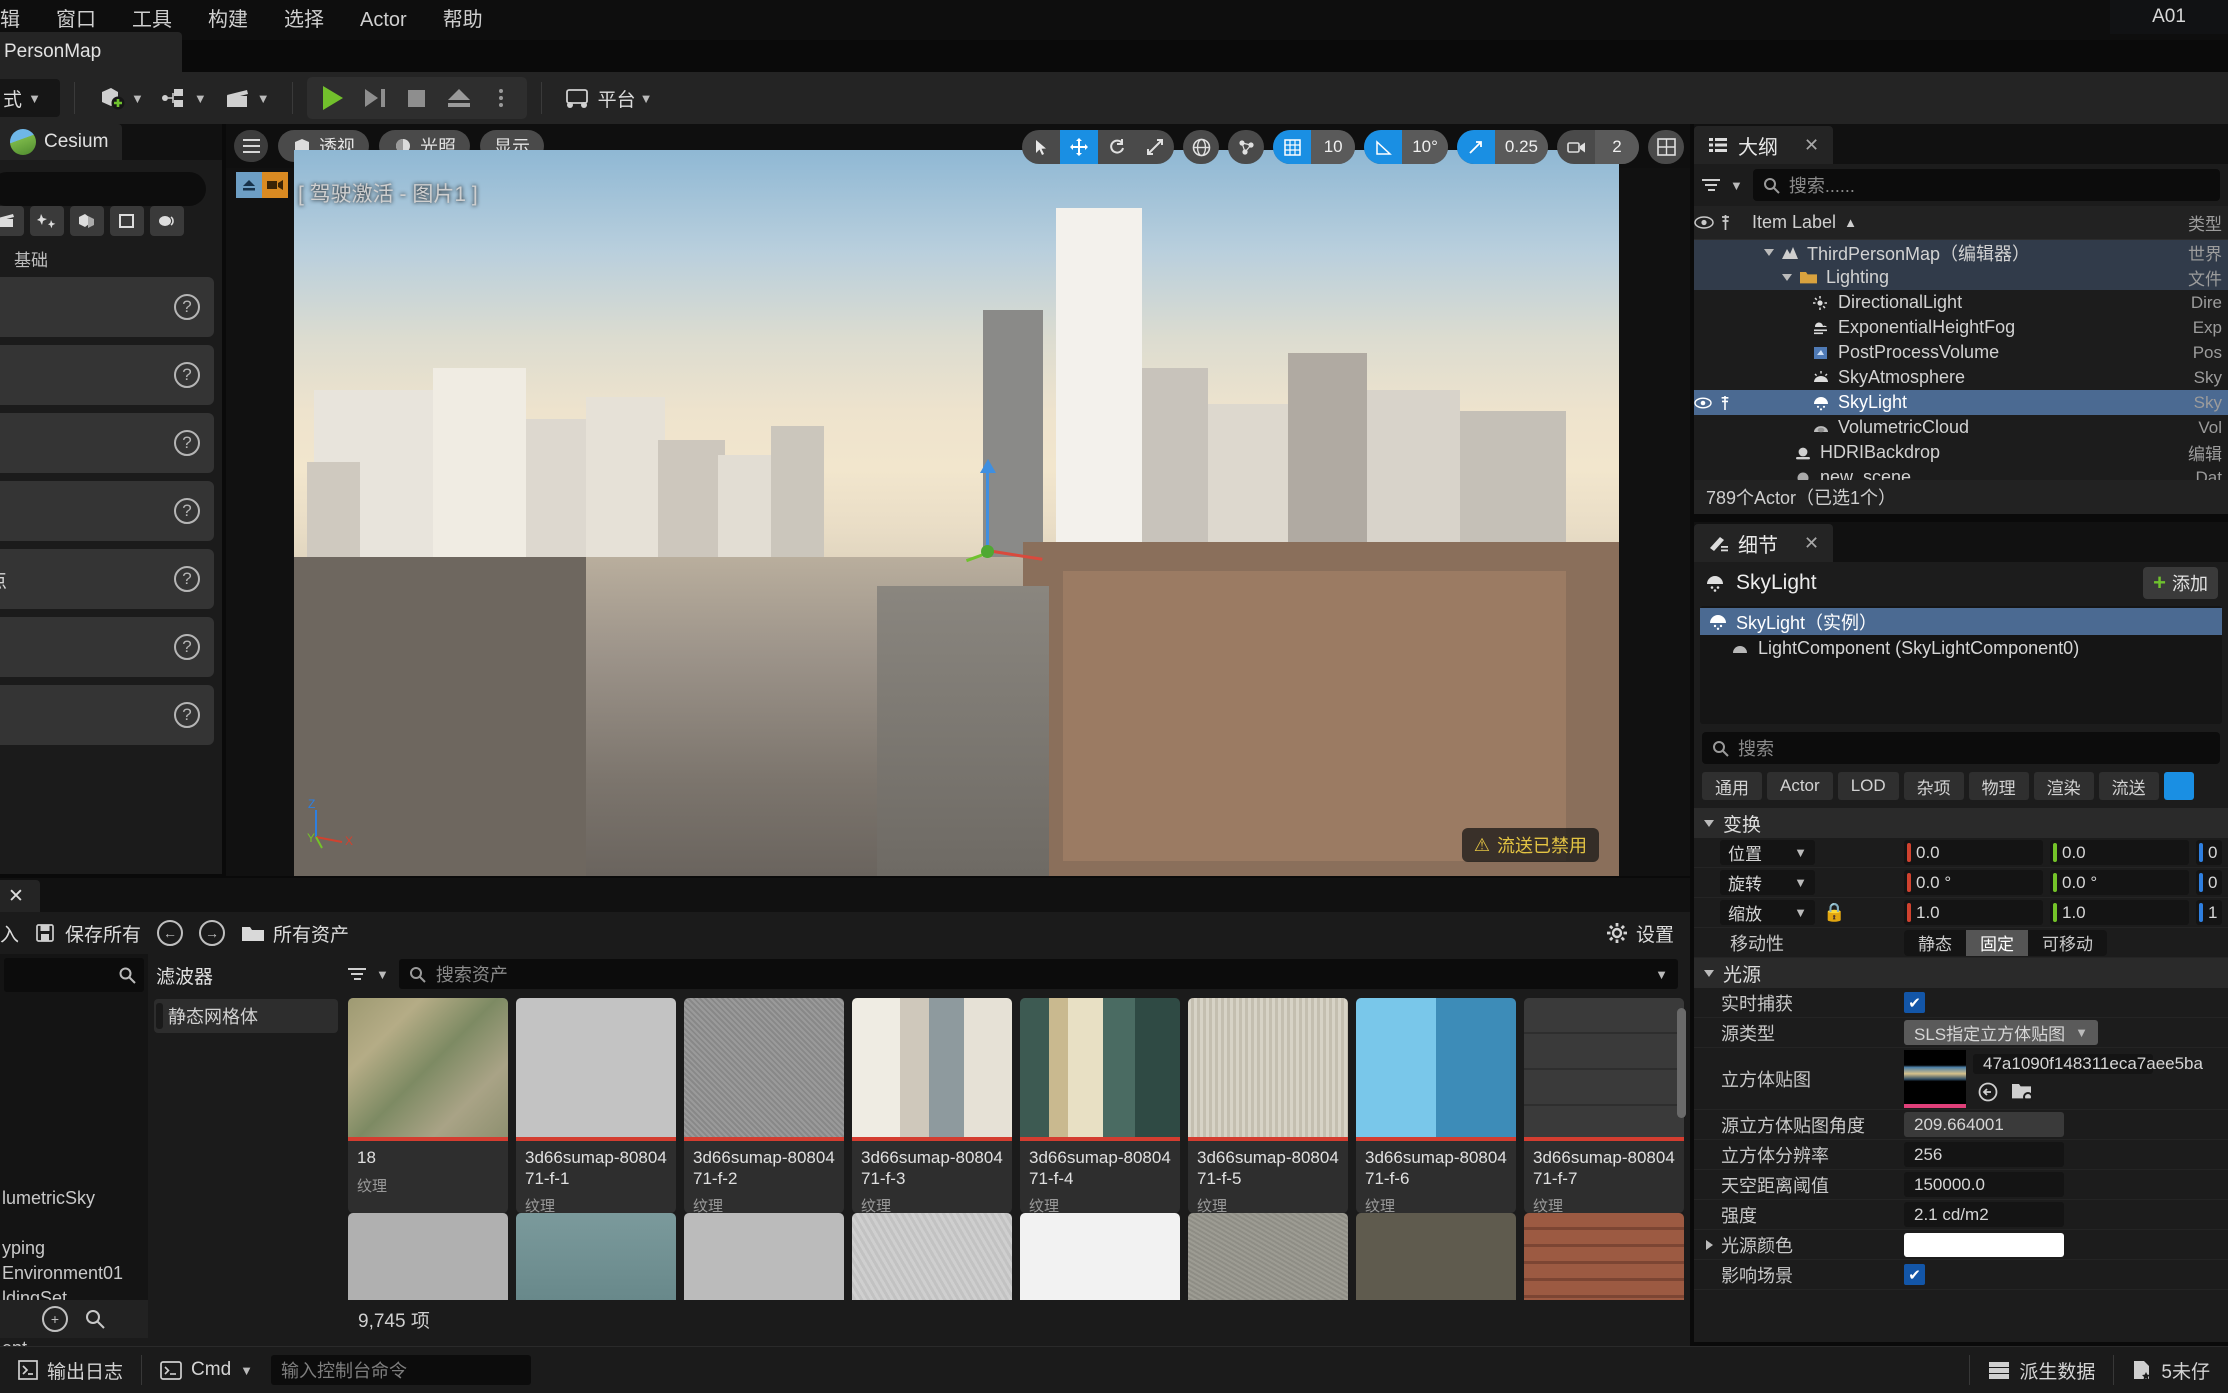 The height and width of the screenshot is (1393, 2228). I want to click on outliner-row: SkyLight Sky, so click(1961, 402).